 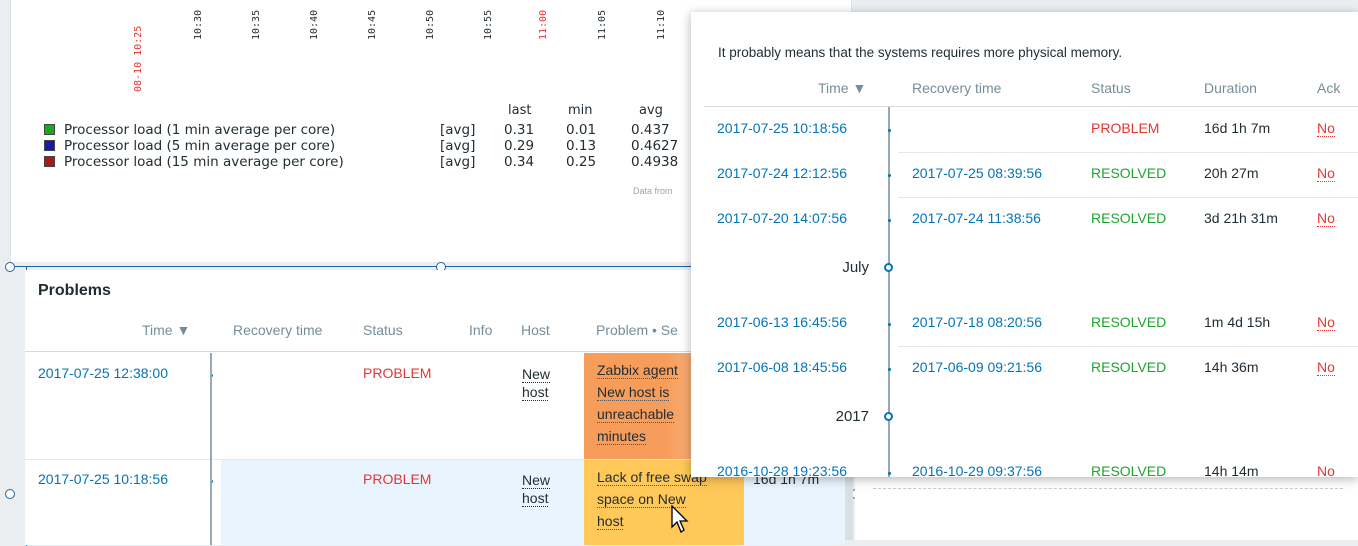 What do you see at coordinates (855, 267) in the screenshot?
I see `timeline-group-label: July` at bounding box center [855, 267].